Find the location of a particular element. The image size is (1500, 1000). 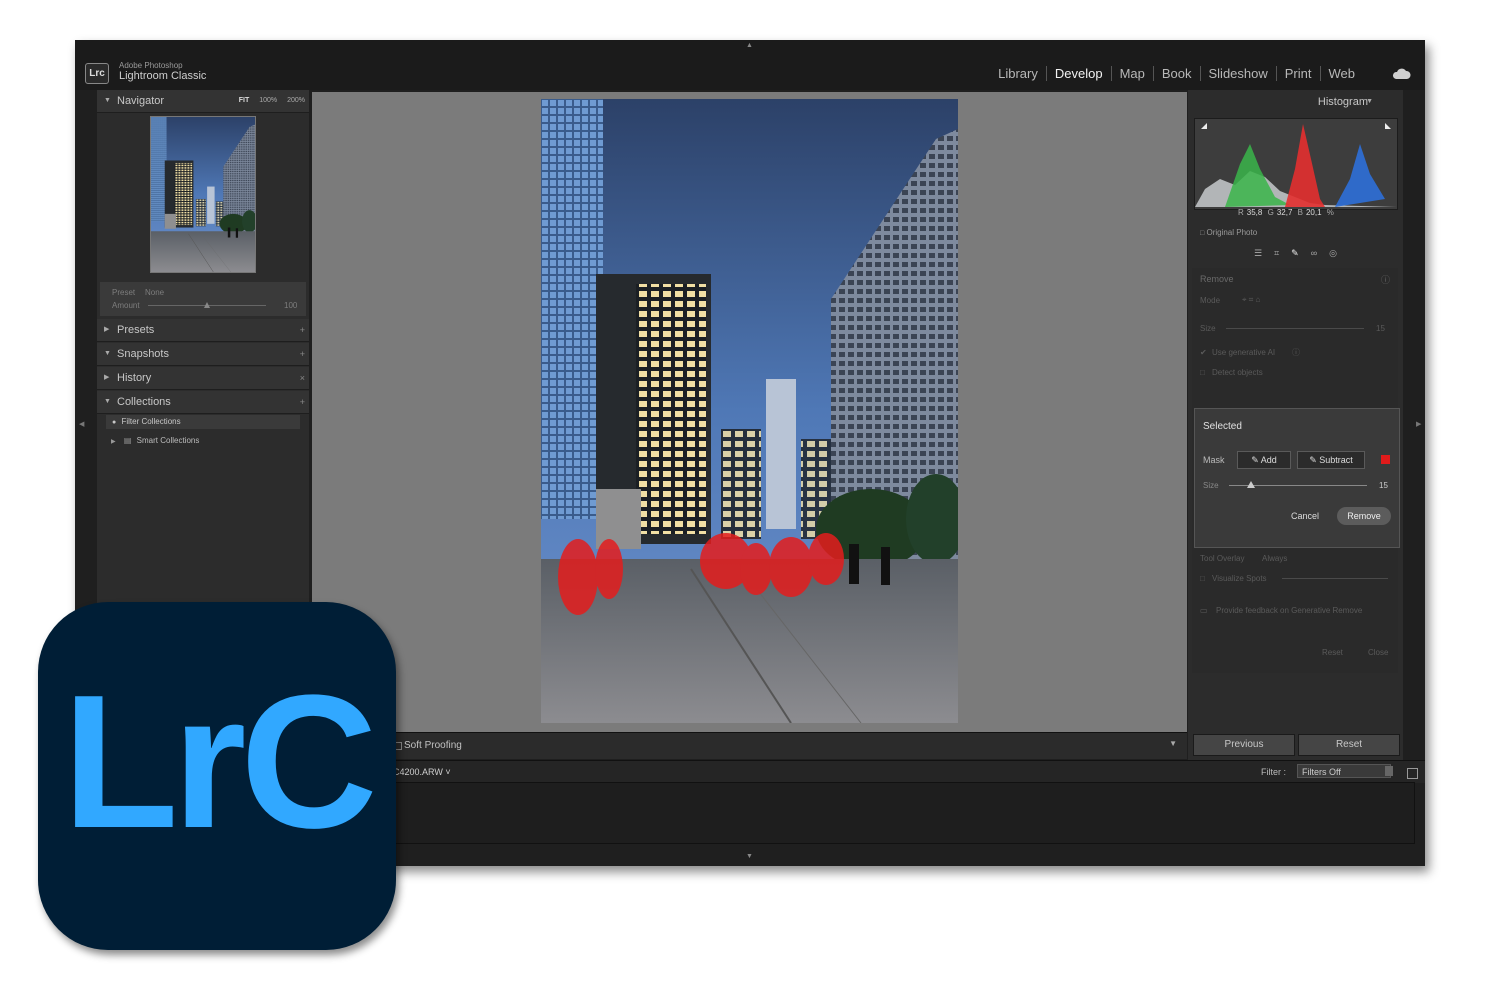

cancel-button: Cancel is located at coordinates (1305, 516).